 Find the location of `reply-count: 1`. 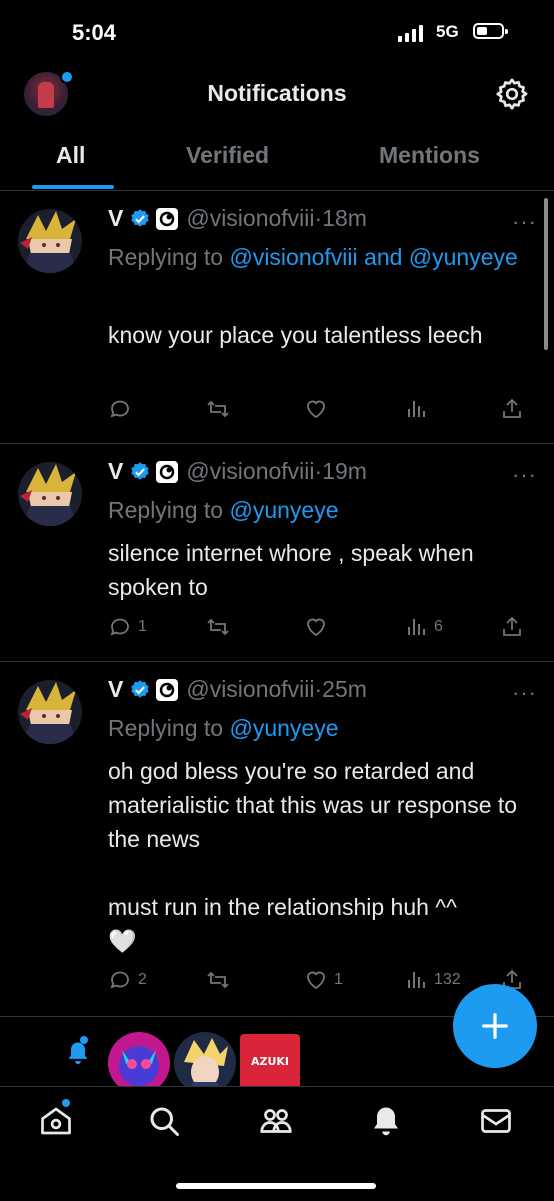

reply-count: 1 is located at coordinates (142, 626).